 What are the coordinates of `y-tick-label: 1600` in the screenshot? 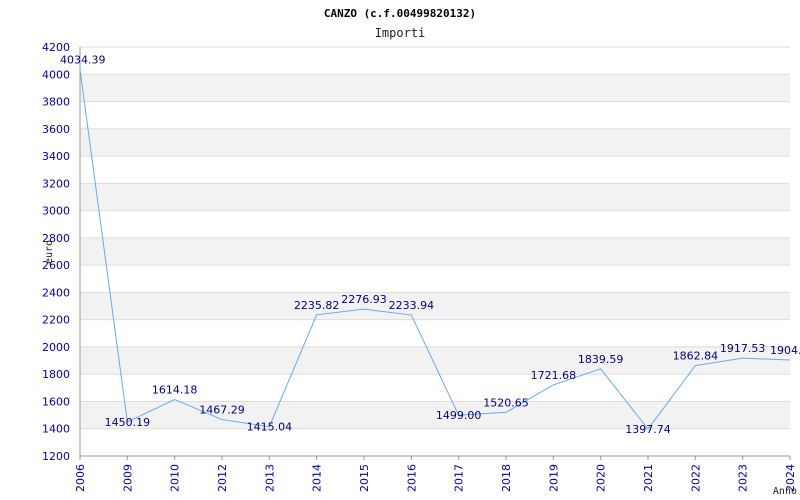 It's located at (56, 401).